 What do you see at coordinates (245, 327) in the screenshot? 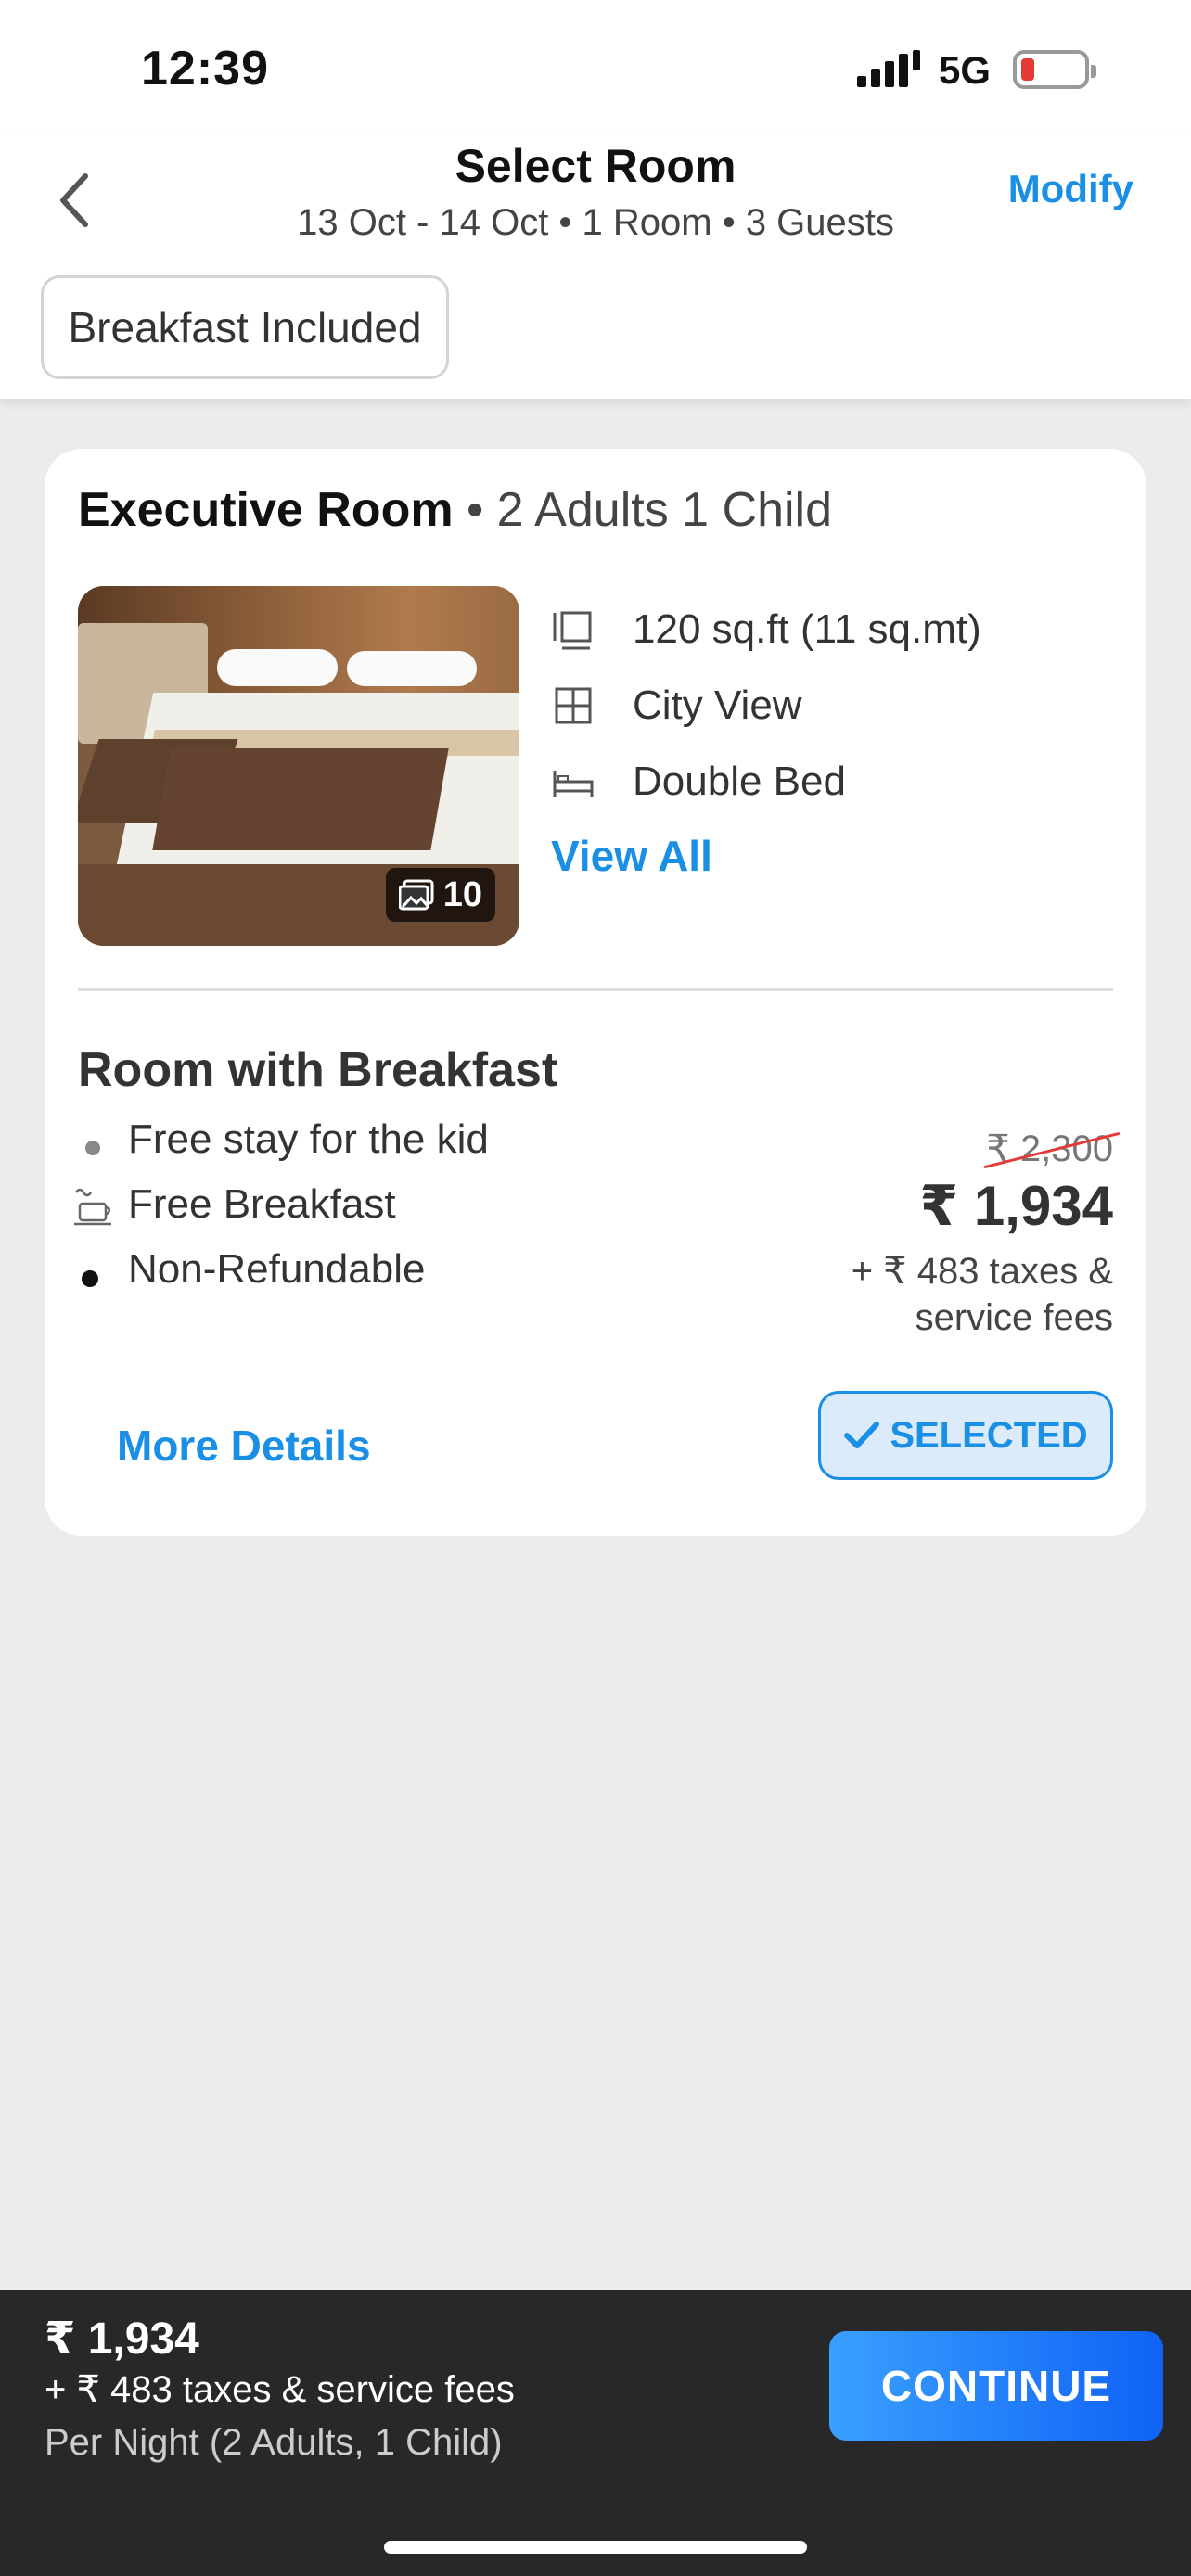
I see `filter-chip-breakfast: Breakfast Included` at bounding box center [245, 327].